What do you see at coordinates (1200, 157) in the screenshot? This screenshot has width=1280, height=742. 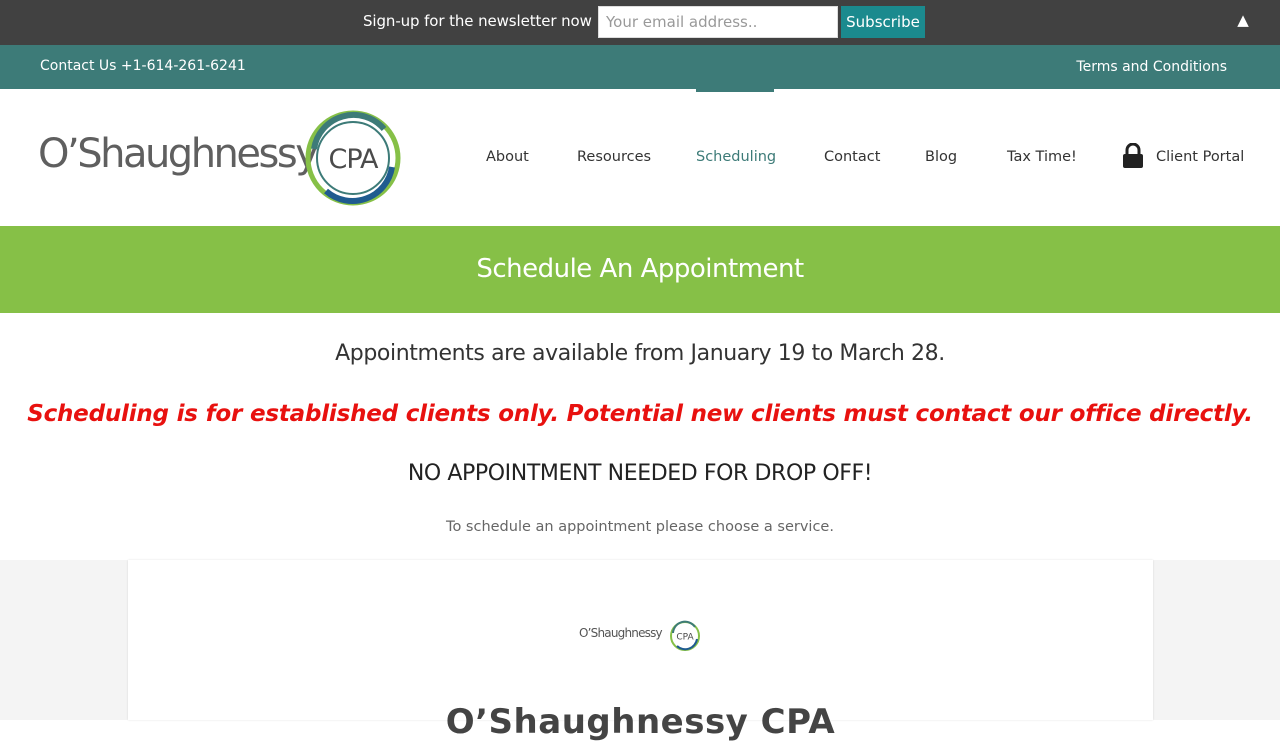 I see `nav-client-portal: Client Portal` at bounding box center [1200, 157].